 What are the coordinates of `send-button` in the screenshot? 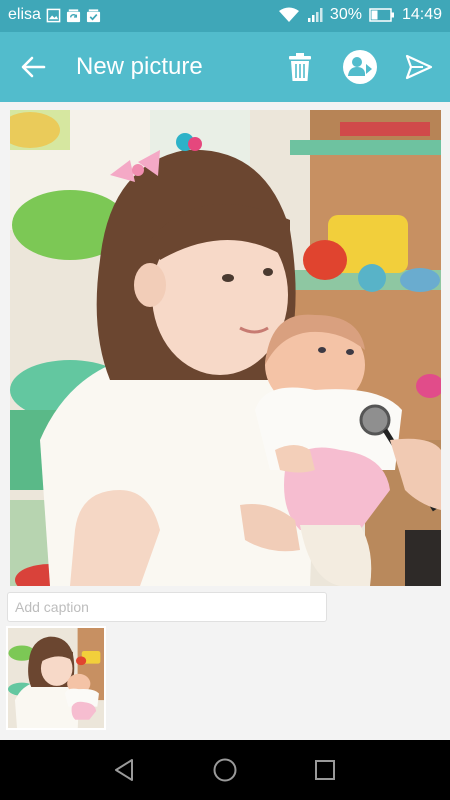 It's located at (419, 67).